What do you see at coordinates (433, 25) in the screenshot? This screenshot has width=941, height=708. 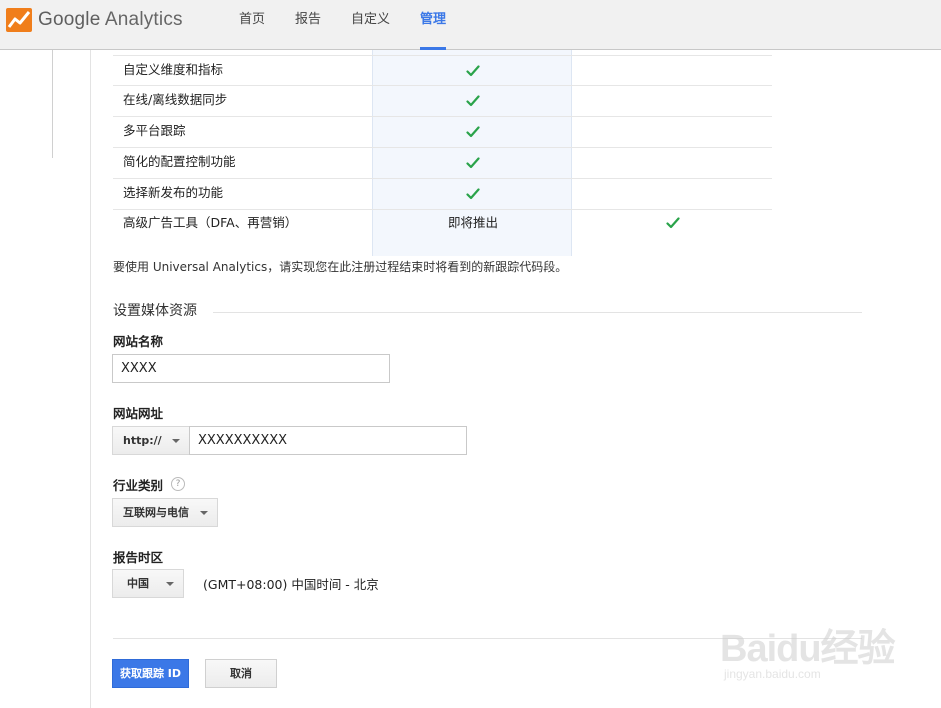 I see `nav-admin: 管理` at bounding box center [433, 25].